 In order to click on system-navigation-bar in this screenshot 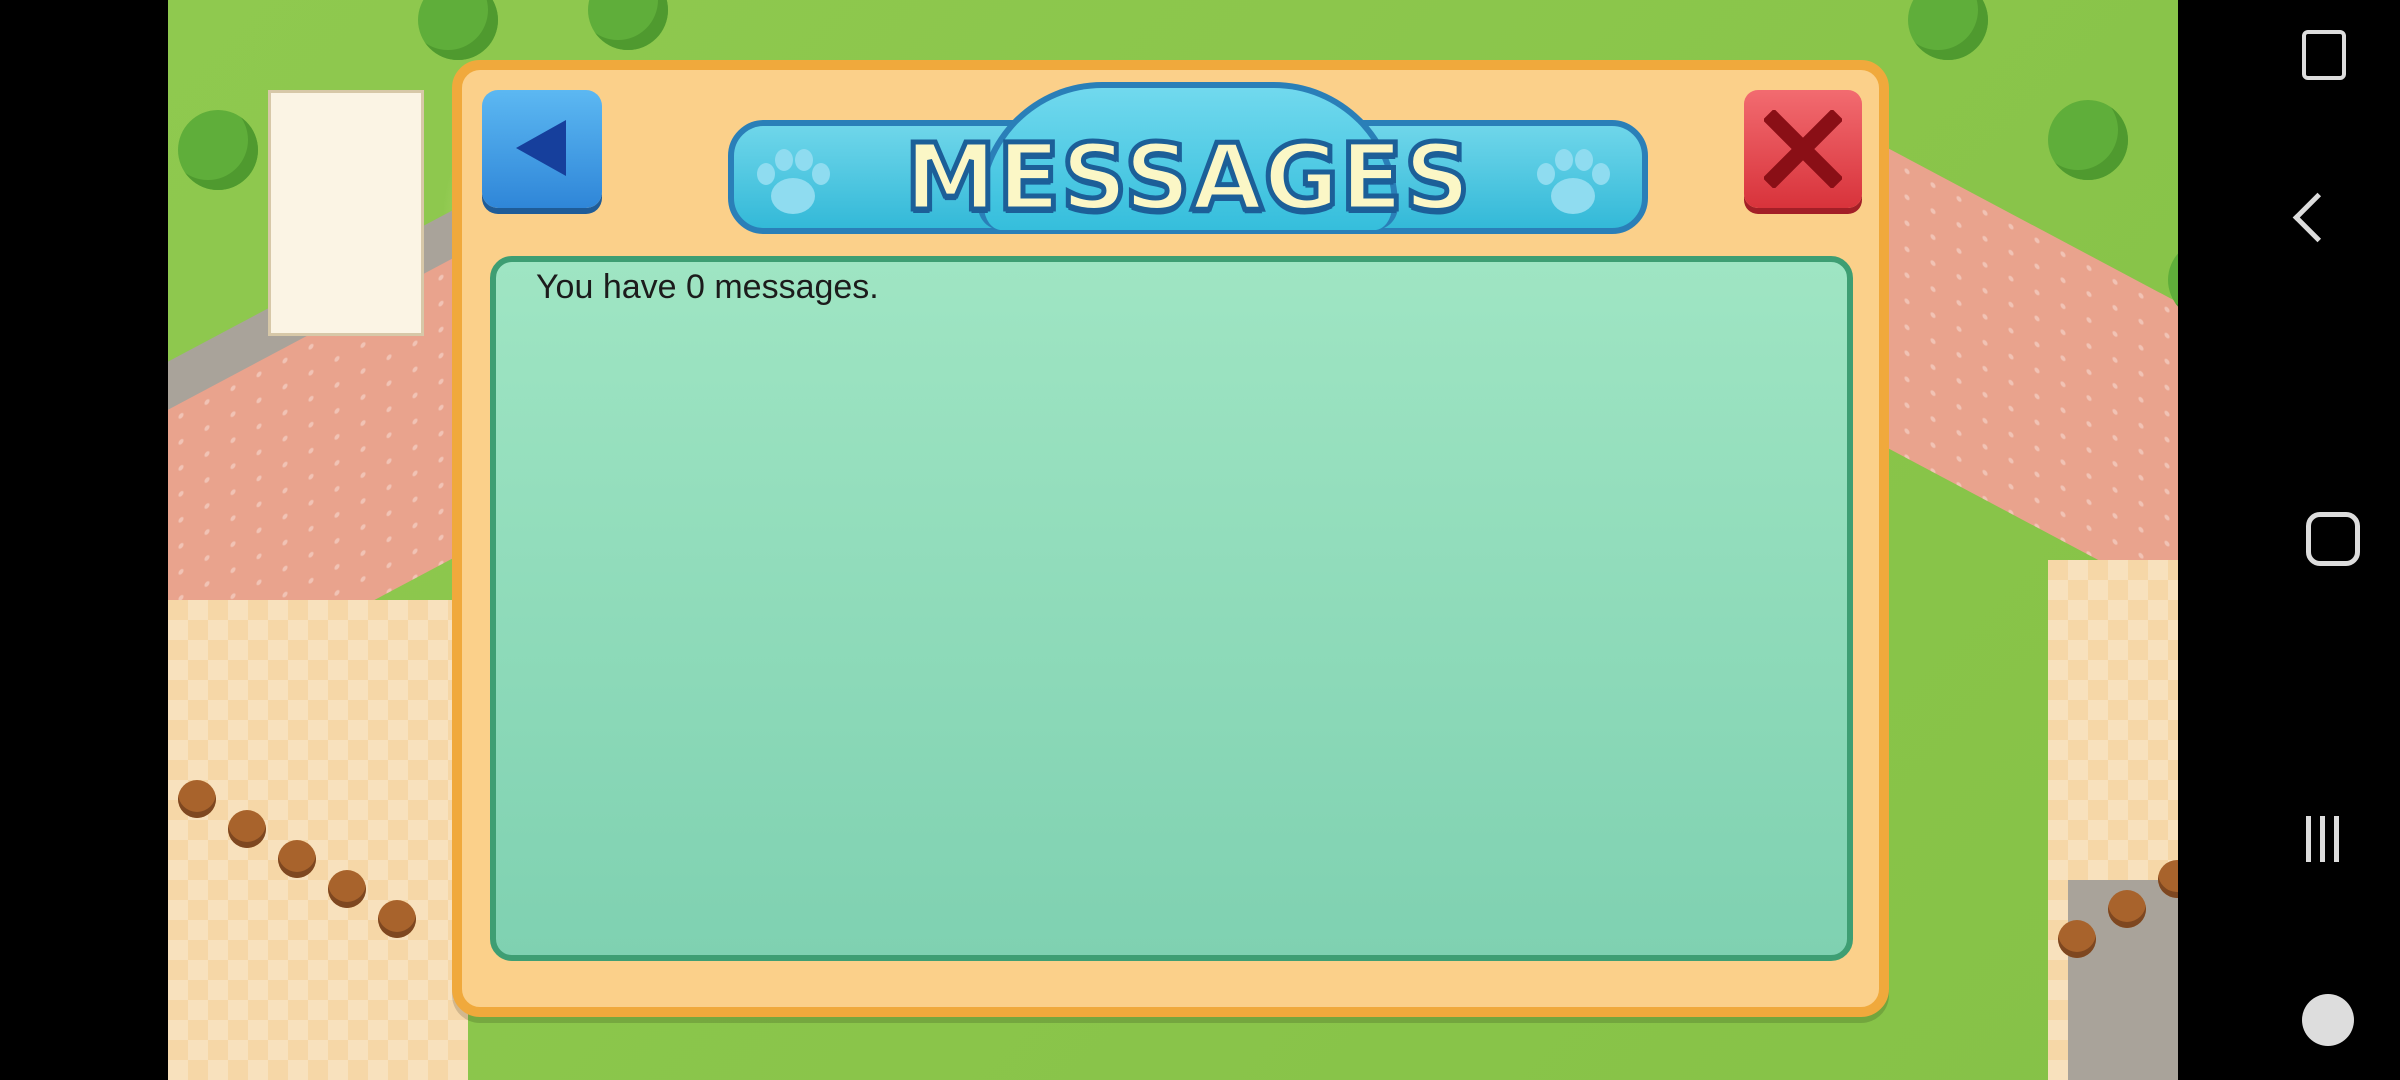, I will do `click(2289, 540)`.